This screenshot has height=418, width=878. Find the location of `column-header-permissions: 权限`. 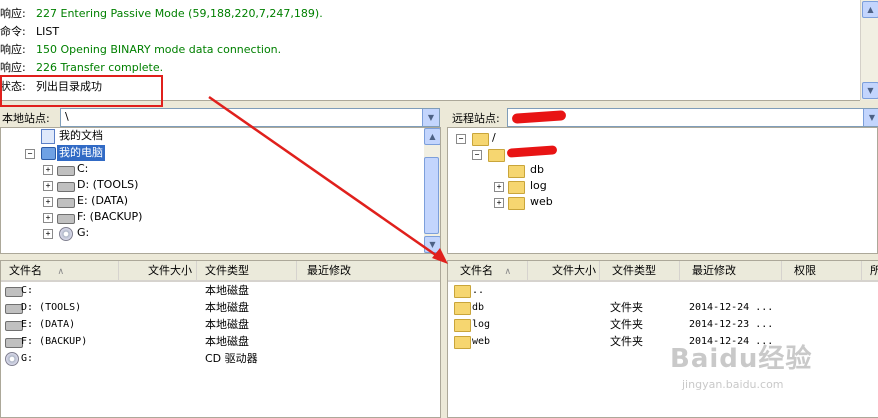

column-header-permissions: 权限 is located at coordinates (822, 270).